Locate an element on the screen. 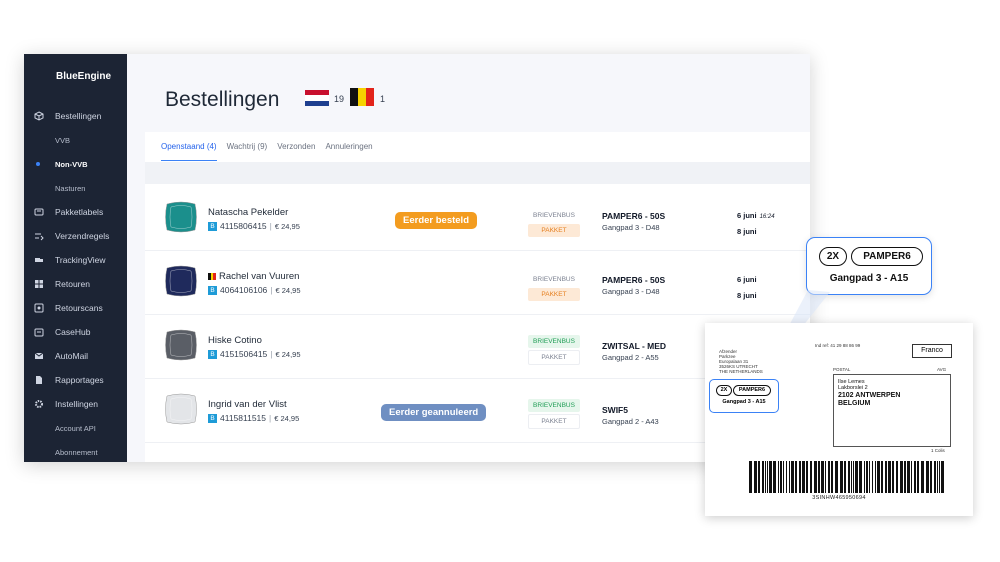 The width and height of the screenshot is (1000, 562). label-colli: 1 Colis is located at coordinates (938, 450).